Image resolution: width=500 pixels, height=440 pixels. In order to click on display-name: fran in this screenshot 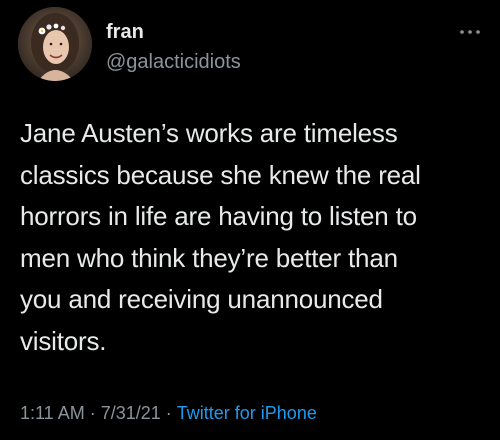, I will do `click(125, 32)`.